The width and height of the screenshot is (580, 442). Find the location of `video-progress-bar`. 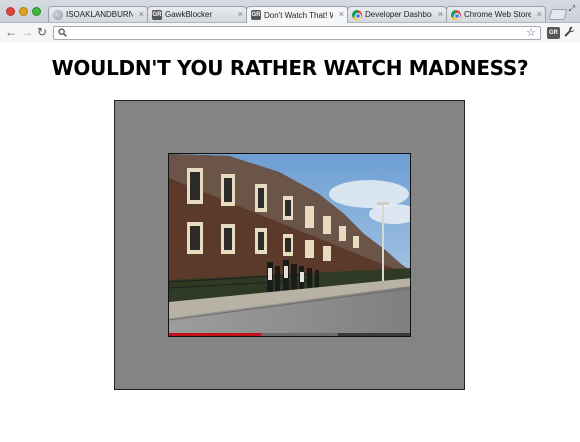

video-progress-bar is located at coordinates (289, 334).